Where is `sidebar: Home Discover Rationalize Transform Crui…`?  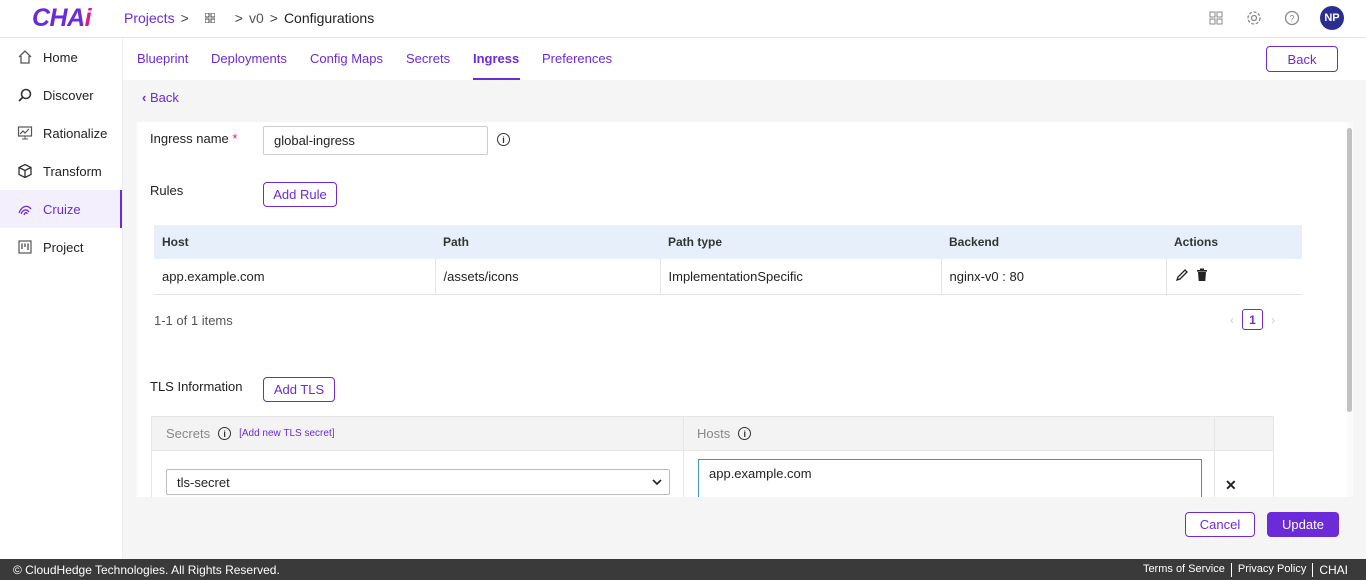
sidebar: Home Discover Rationalize Transform Crui… is located at coordinates (61, 298).